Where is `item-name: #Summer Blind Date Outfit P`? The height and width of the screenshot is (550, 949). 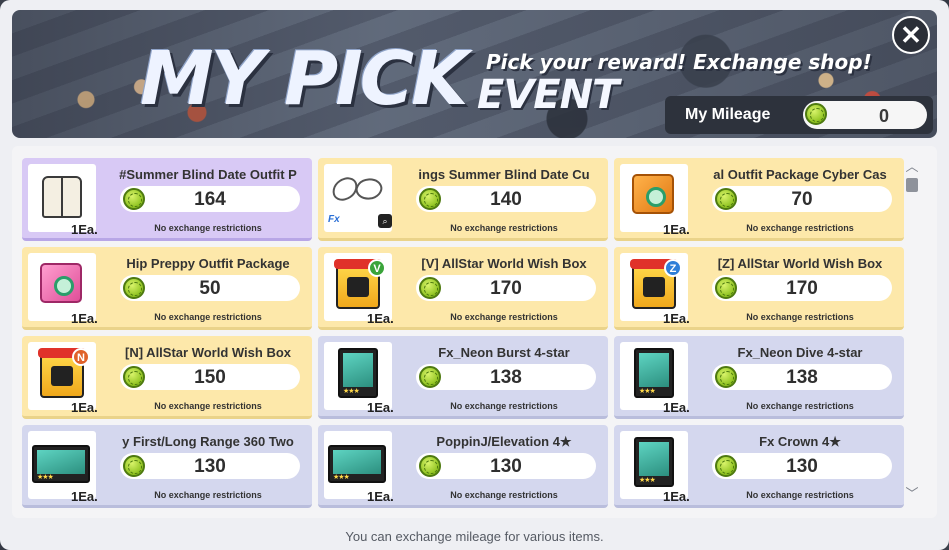
item-name: #Summer Blind Date Outfit P is located at coordinates (208, 174).